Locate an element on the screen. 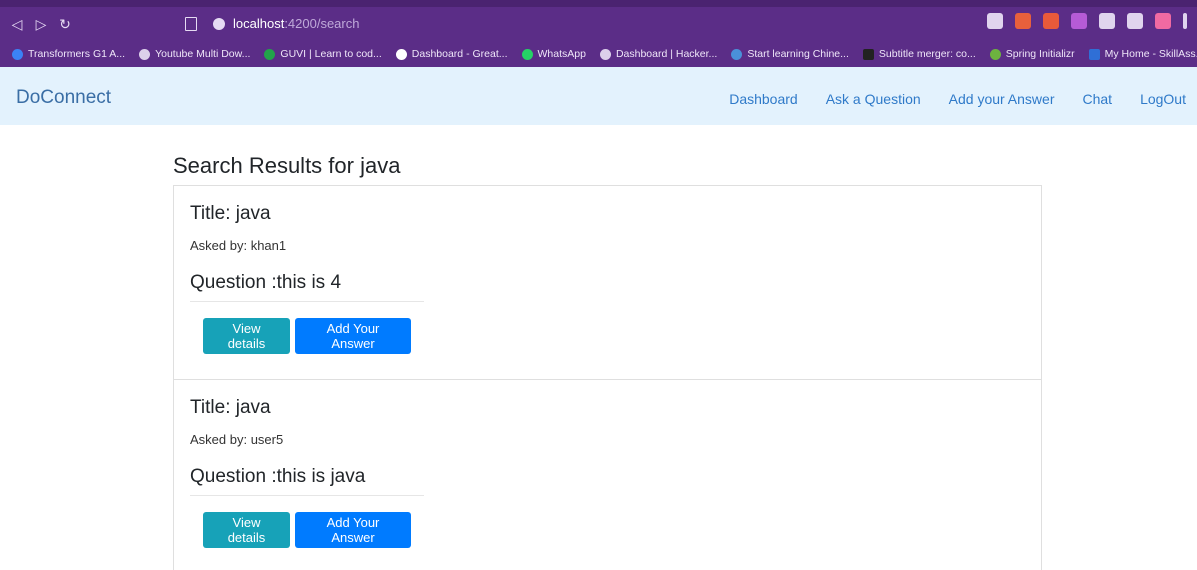 This screenshot has height=570, width=1197. bookmark-item: WhatsApp is located at coordinates (553, 54).